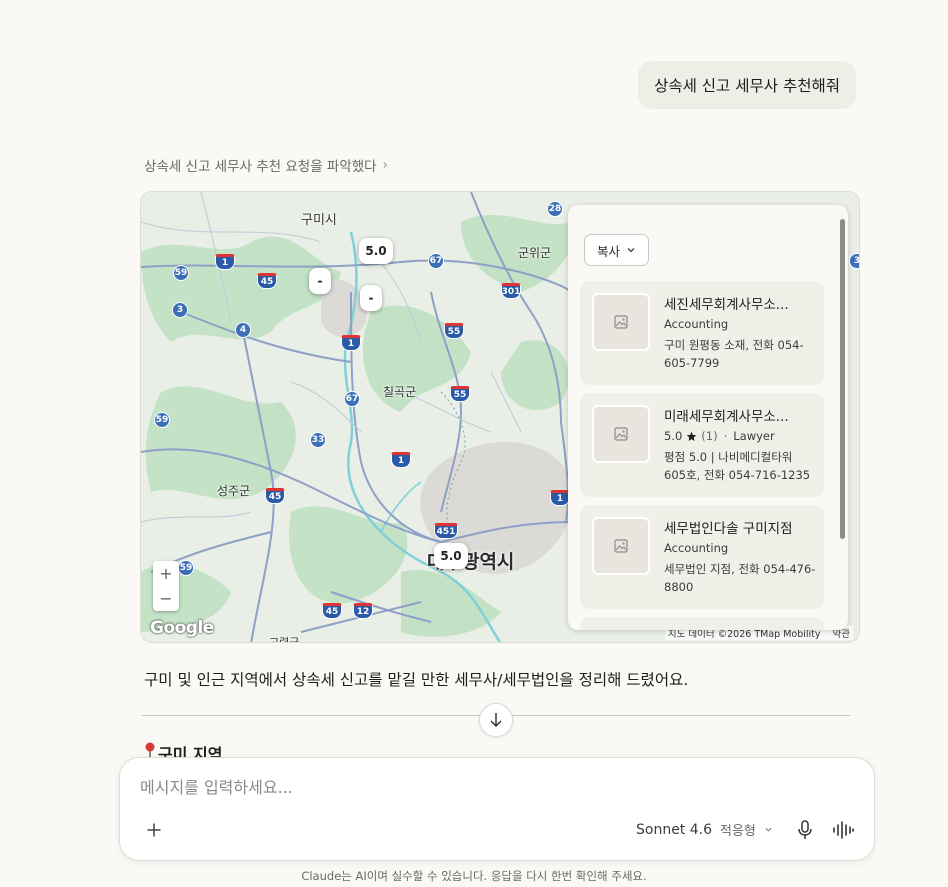 This screenshot has height=887, width=948. What do you see at coordinates (609, 251) in the screenshot?
I see `copy-label: 복사` at bounding box center [609, 251].